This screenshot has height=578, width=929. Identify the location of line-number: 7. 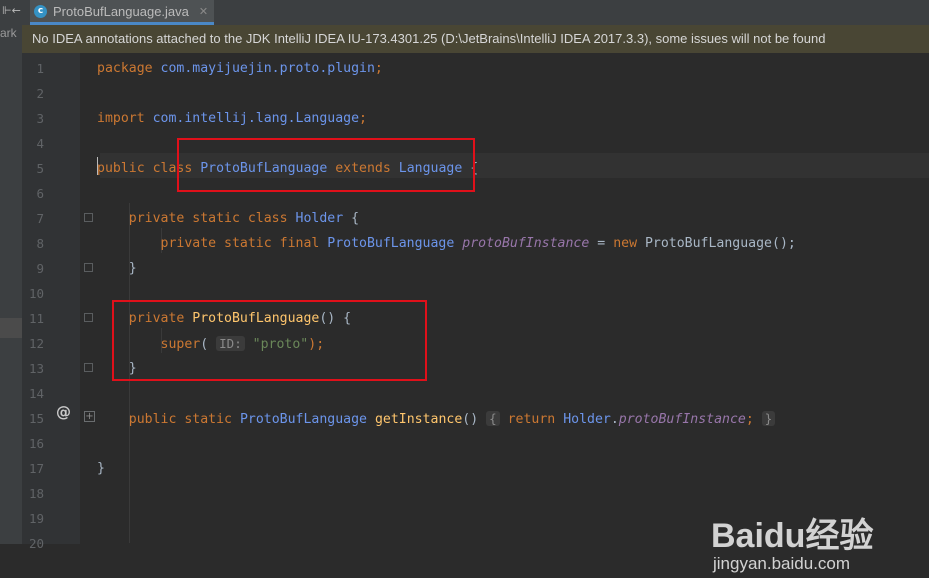
(40, 218).